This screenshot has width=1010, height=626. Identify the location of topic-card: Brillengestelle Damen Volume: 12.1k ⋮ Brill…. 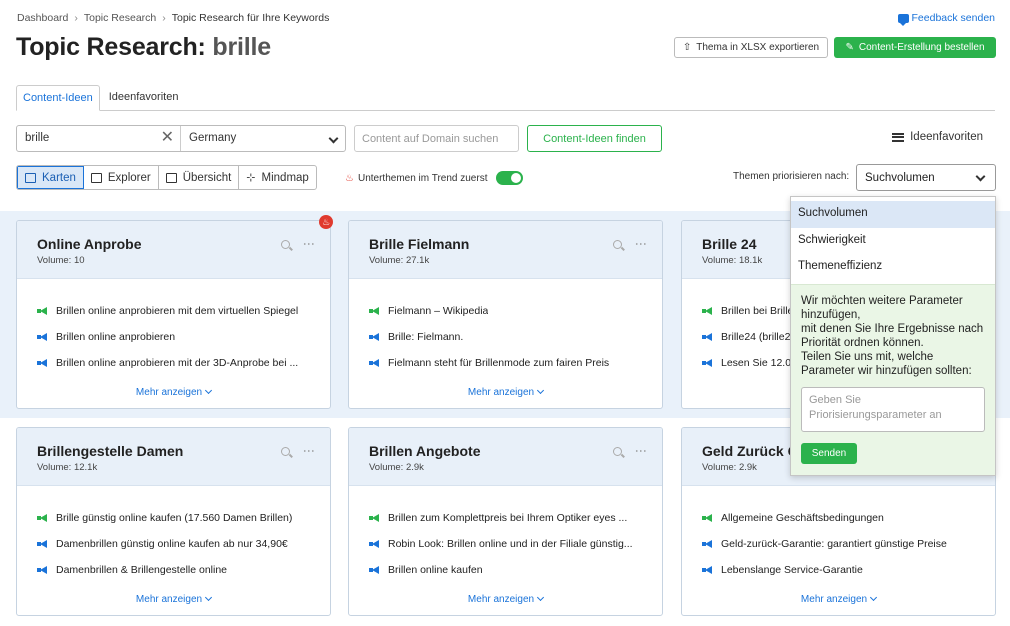
(173, 521).